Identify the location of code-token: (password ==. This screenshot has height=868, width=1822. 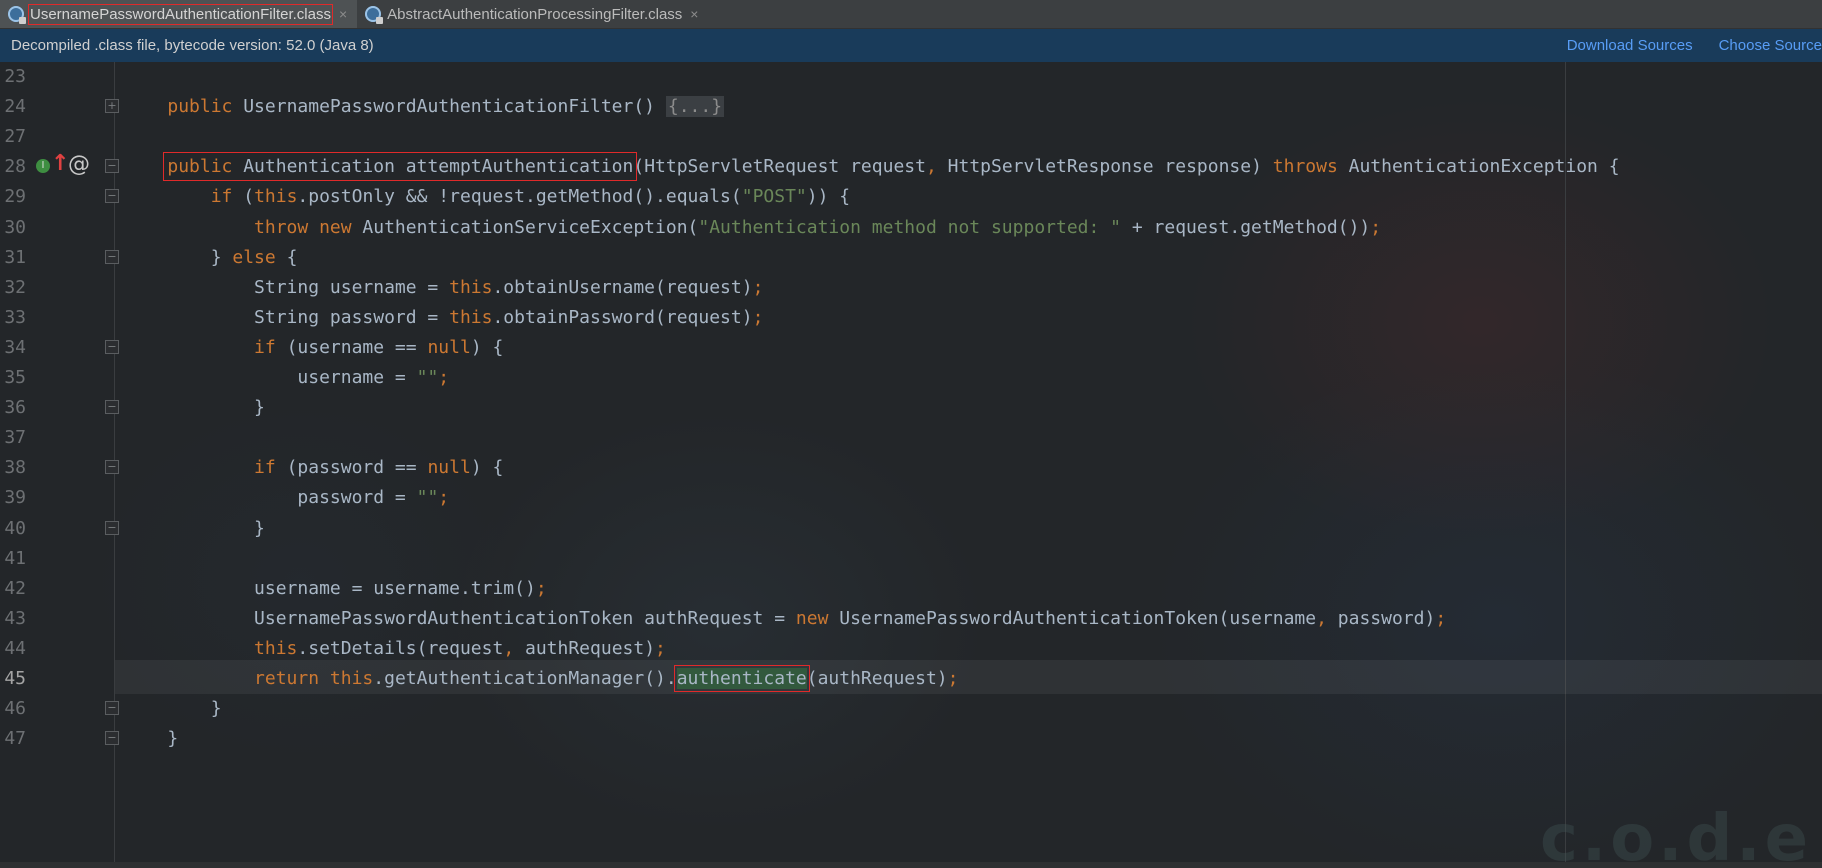
(357, 468).